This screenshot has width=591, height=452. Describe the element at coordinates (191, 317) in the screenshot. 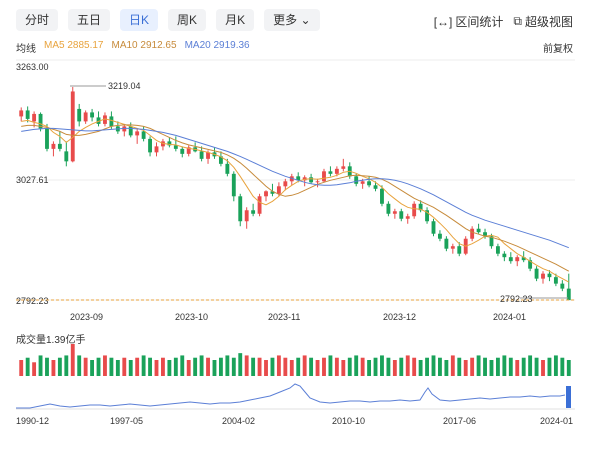

I see `x-label-2: 2023-10` at that location.